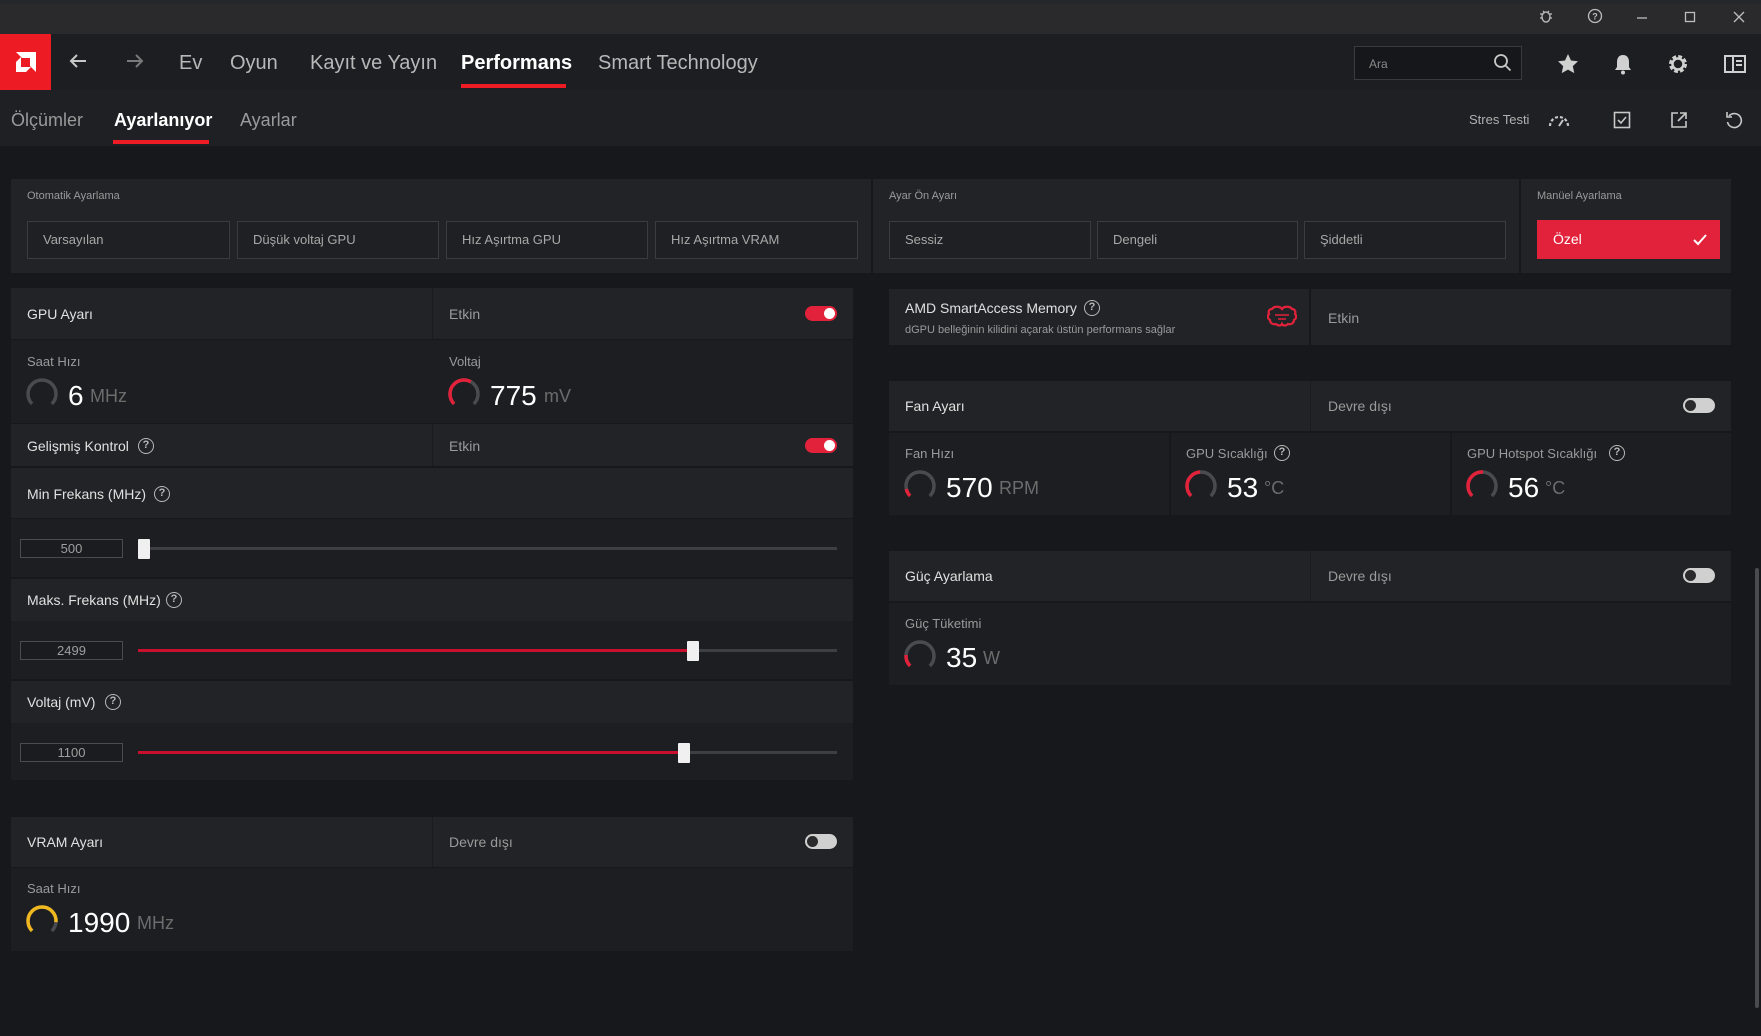 This screenshot has width=1761, height=1036. I want to click on gpu-voltage-label: Voltaj, so click(465, 361).